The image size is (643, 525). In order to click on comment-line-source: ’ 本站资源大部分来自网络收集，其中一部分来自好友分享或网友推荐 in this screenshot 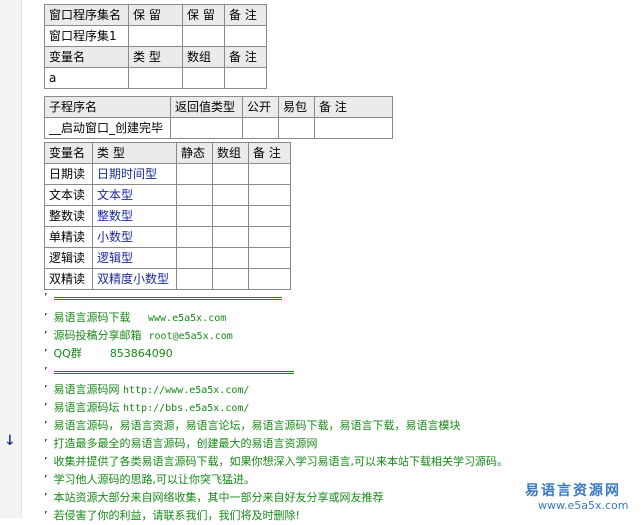, I will do `click(214, 498)`.